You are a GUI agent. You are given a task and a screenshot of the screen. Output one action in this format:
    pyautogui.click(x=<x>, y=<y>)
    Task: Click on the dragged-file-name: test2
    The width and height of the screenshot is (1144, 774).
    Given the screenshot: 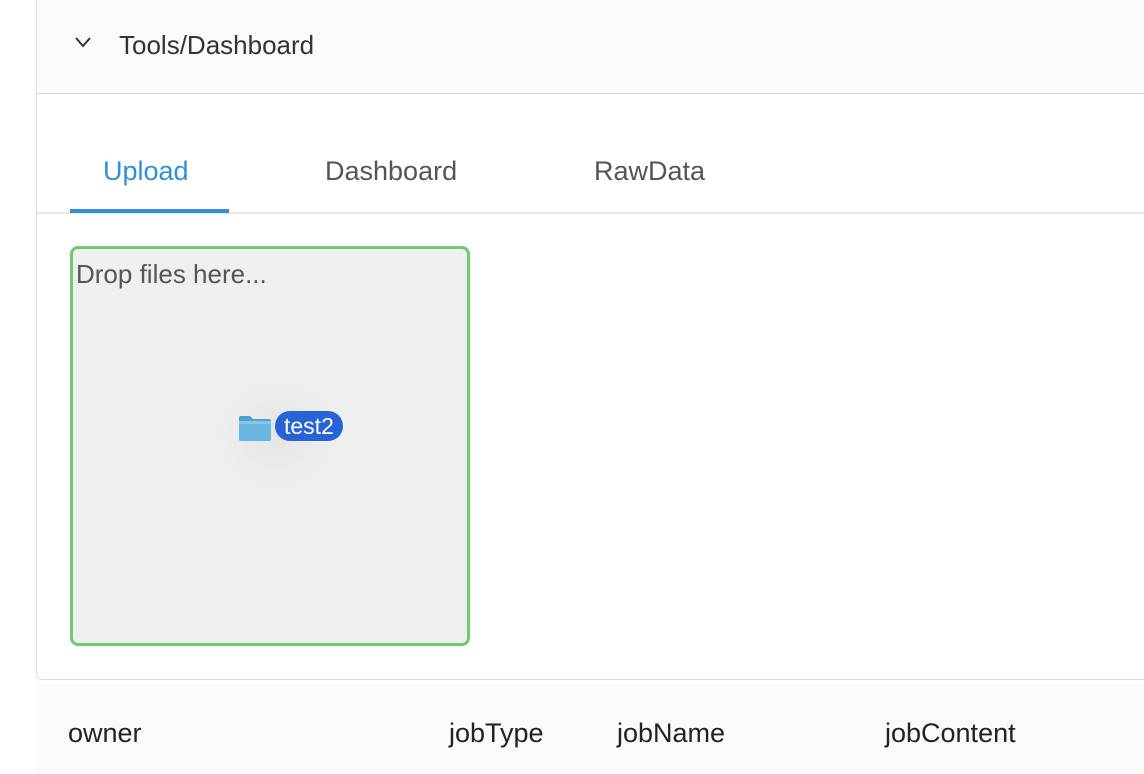 What is the action you would take?
    pyautogui.click(x=309, y=426)
    